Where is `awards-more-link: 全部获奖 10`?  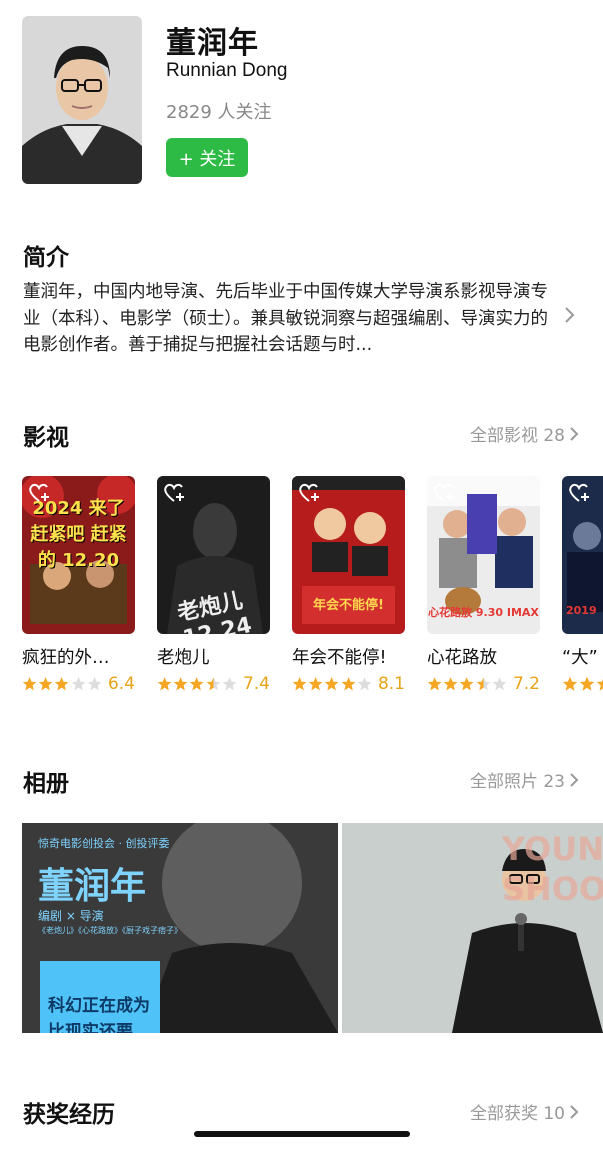 awards-more-link: 全部获奖 10 is located at coordinates (524, 1111).